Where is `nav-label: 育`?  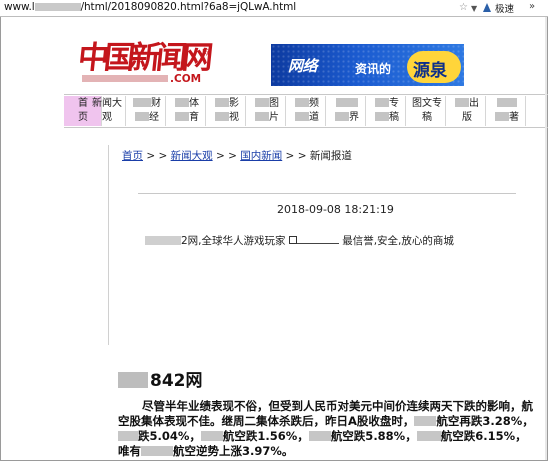 nav-label: 育 is located at coordinates (187, 118).